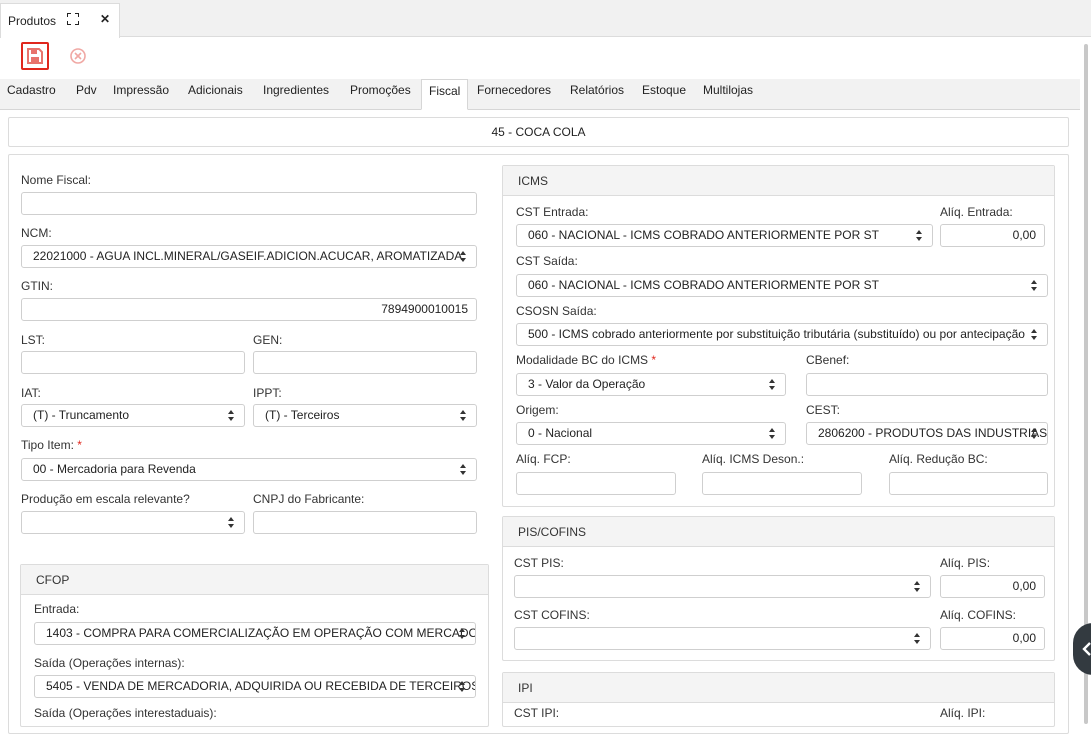 Image resolution: width=1091 pixels, height=734 pixels. I want to click on origem-label: Origem:, so click(537, 410).